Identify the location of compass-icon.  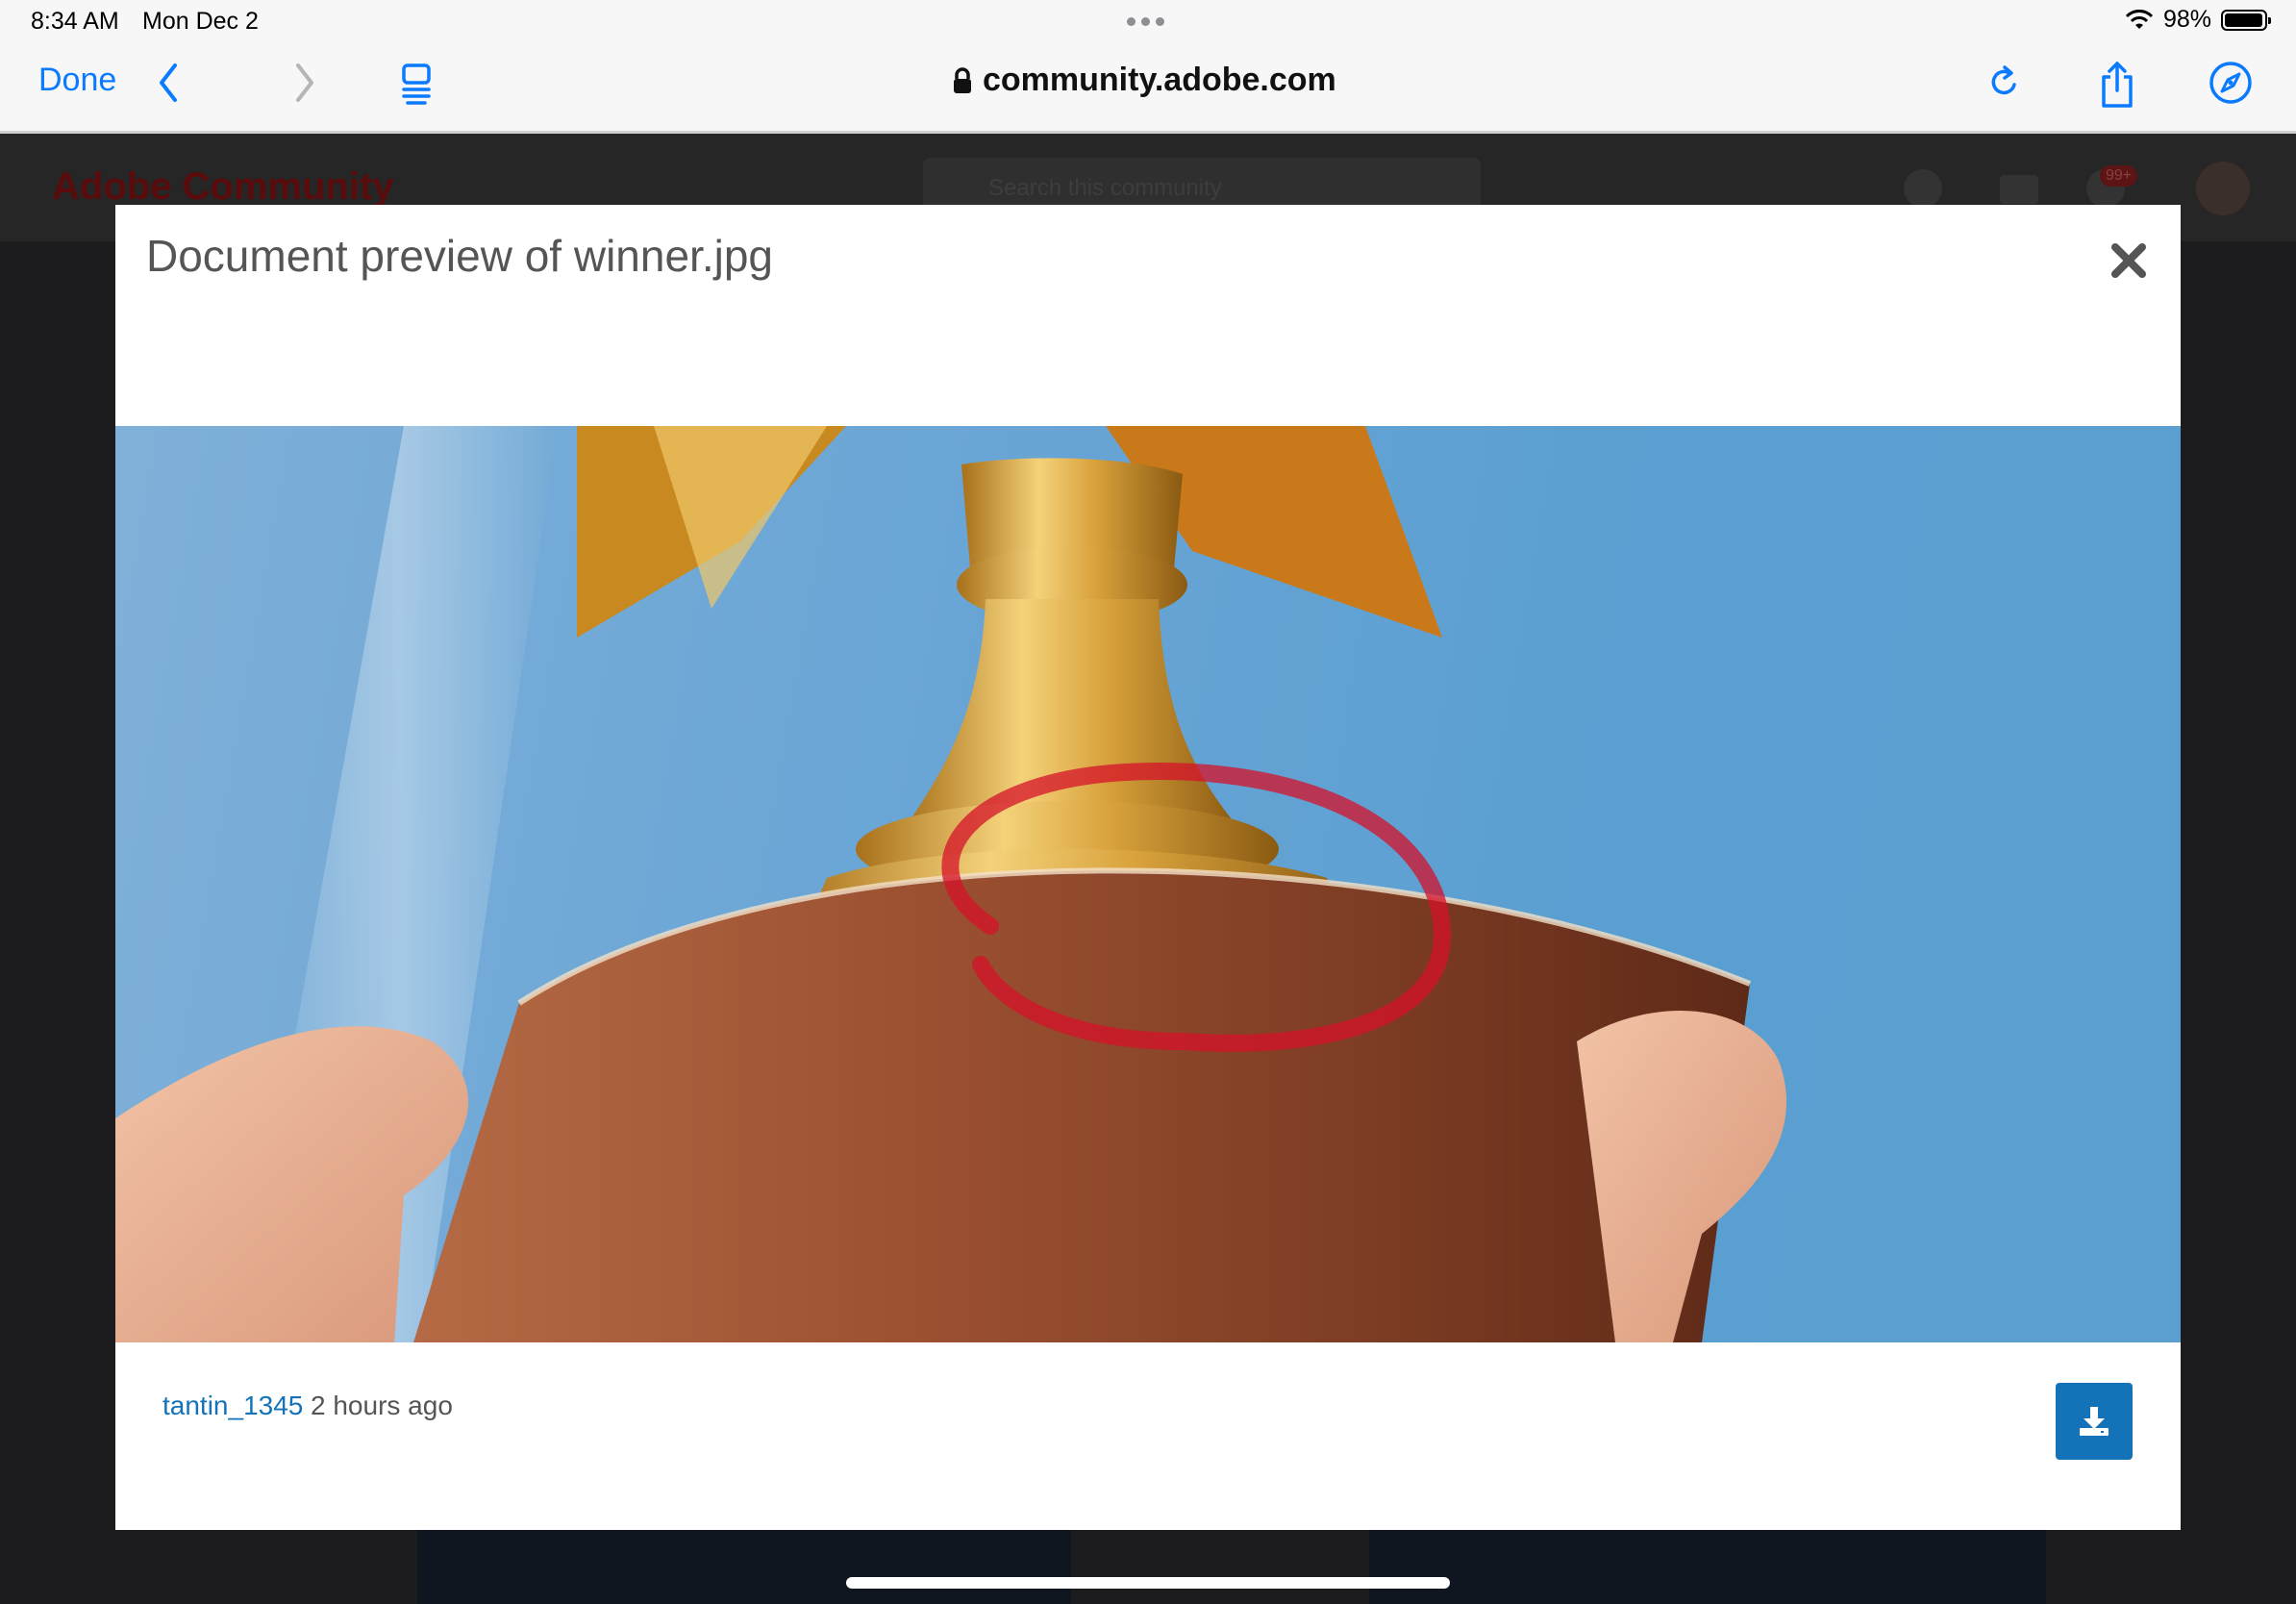
(2231, 83).